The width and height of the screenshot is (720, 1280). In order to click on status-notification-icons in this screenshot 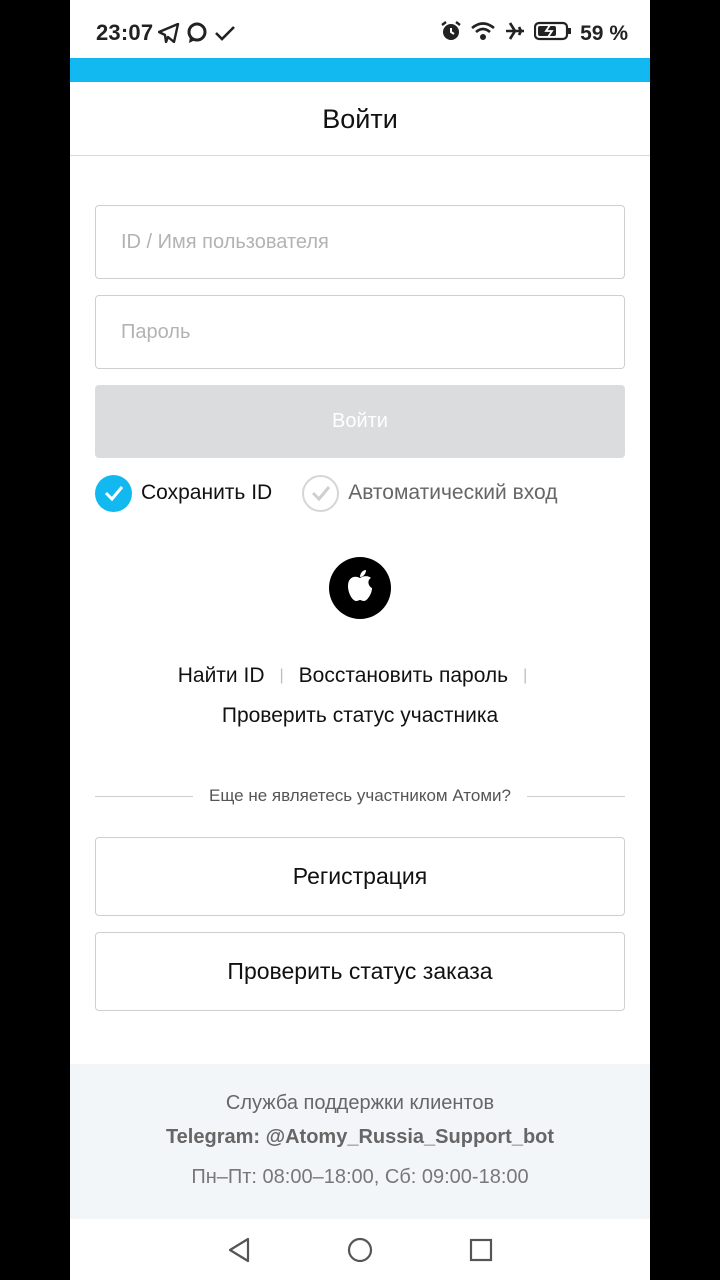, I will do `click(196, 35)`.